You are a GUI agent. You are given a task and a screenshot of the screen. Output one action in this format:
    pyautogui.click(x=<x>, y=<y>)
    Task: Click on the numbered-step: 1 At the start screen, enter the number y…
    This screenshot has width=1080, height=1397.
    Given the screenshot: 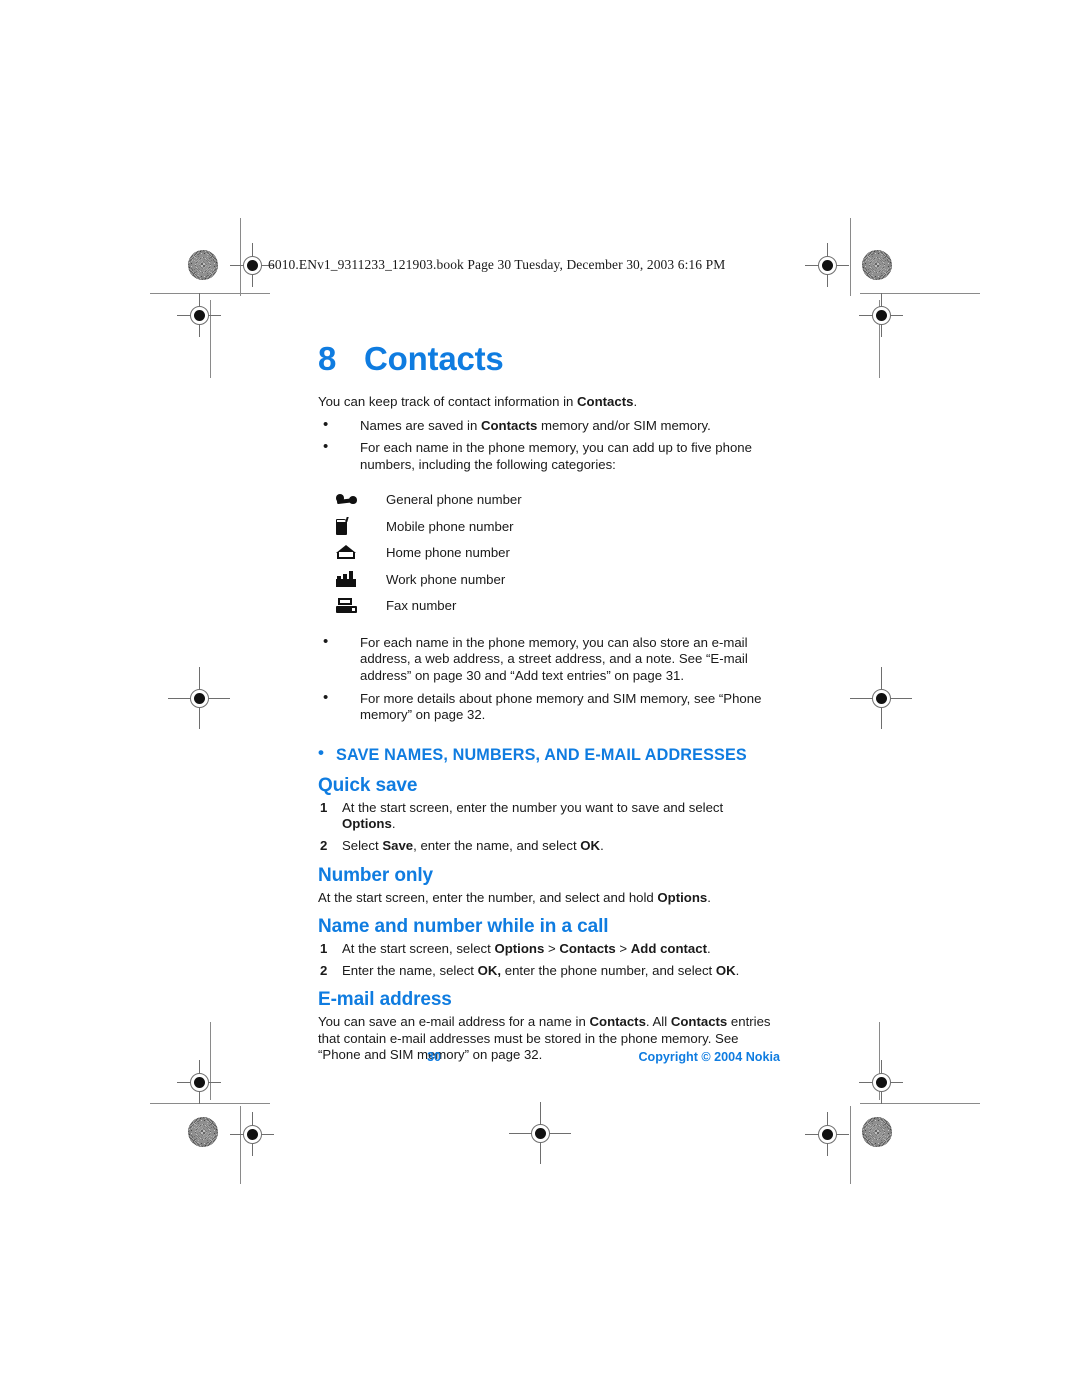 What is the action you would take?
    pyautogui.click(x=549, y=816)
    